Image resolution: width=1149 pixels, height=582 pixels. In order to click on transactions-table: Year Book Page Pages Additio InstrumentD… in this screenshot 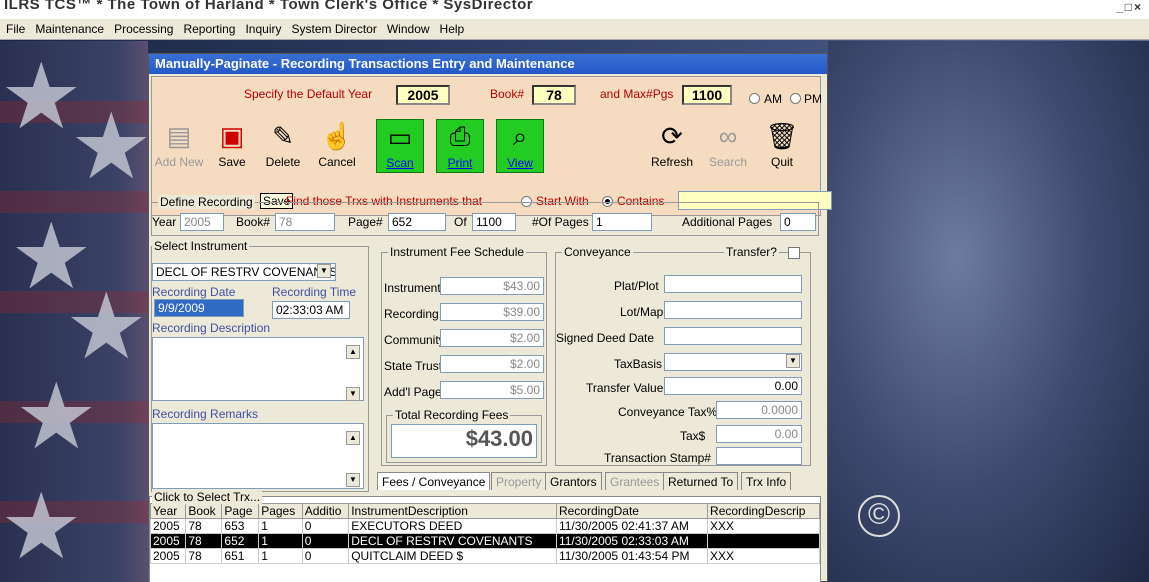, I will do `click(484, 533)`.